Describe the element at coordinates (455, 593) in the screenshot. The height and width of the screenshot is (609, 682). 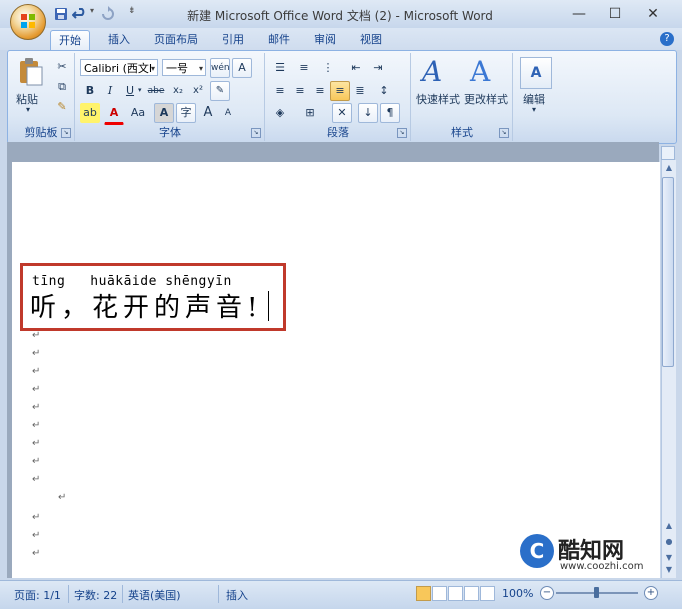
I see `web-layout-icon` at that location.